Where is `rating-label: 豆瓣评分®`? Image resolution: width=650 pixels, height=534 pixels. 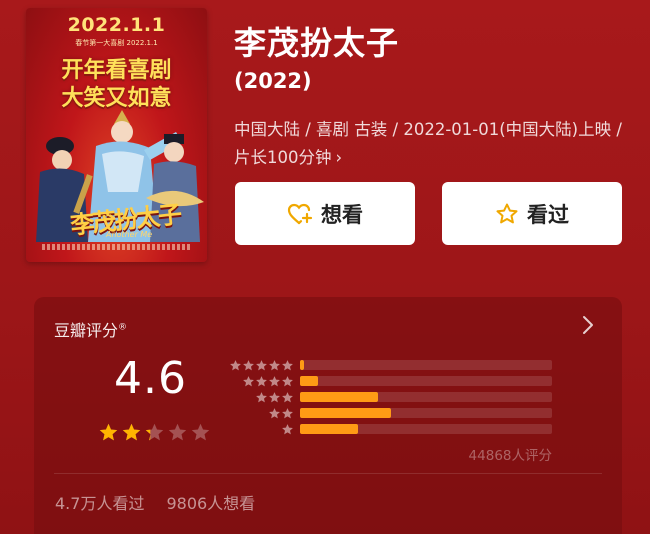 rating-label: 豆瓣评分® is located at coordinates (91, 330).